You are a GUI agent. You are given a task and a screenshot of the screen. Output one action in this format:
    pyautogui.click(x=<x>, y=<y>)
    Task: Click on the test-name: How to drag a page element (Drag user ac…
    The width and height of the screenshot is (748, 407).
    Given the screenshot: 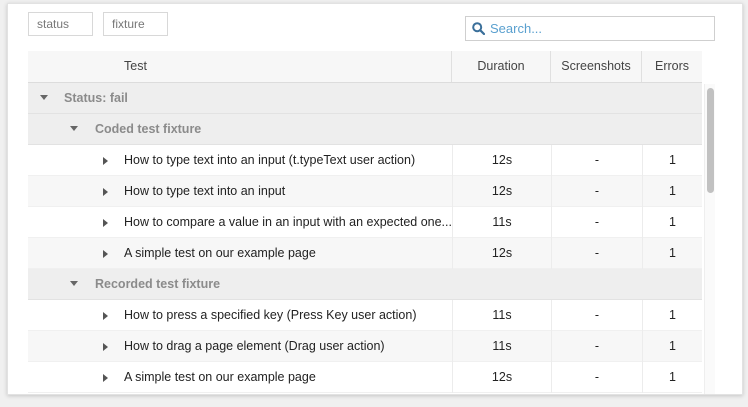 What is the action you would take?
    pyautogui.click(x=254, y=345)
    